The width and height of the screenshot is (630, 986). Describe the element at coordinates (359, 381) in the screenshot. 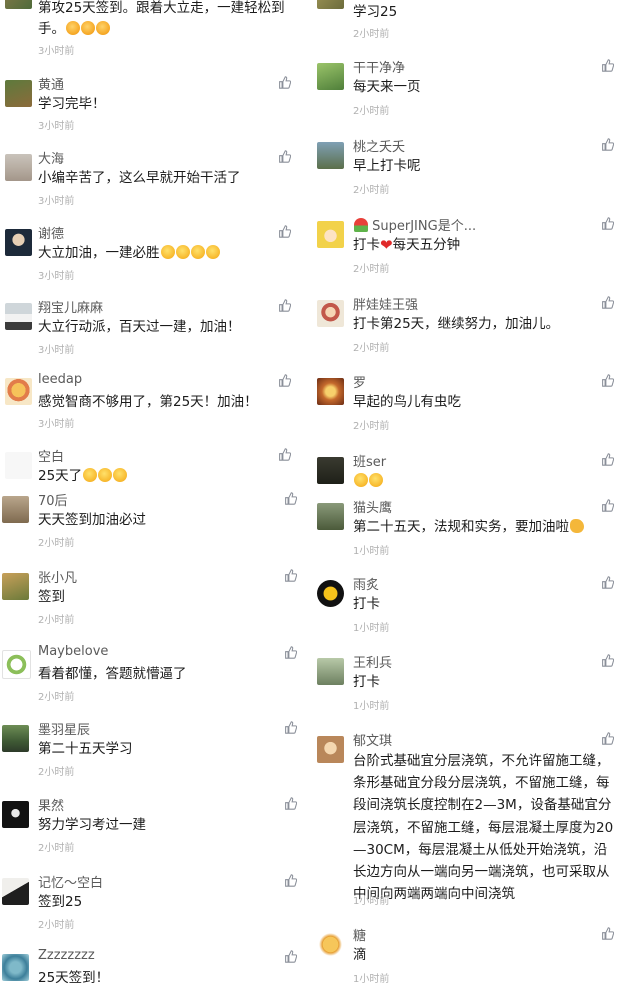

I see `commenter-name: 罗` at that location.